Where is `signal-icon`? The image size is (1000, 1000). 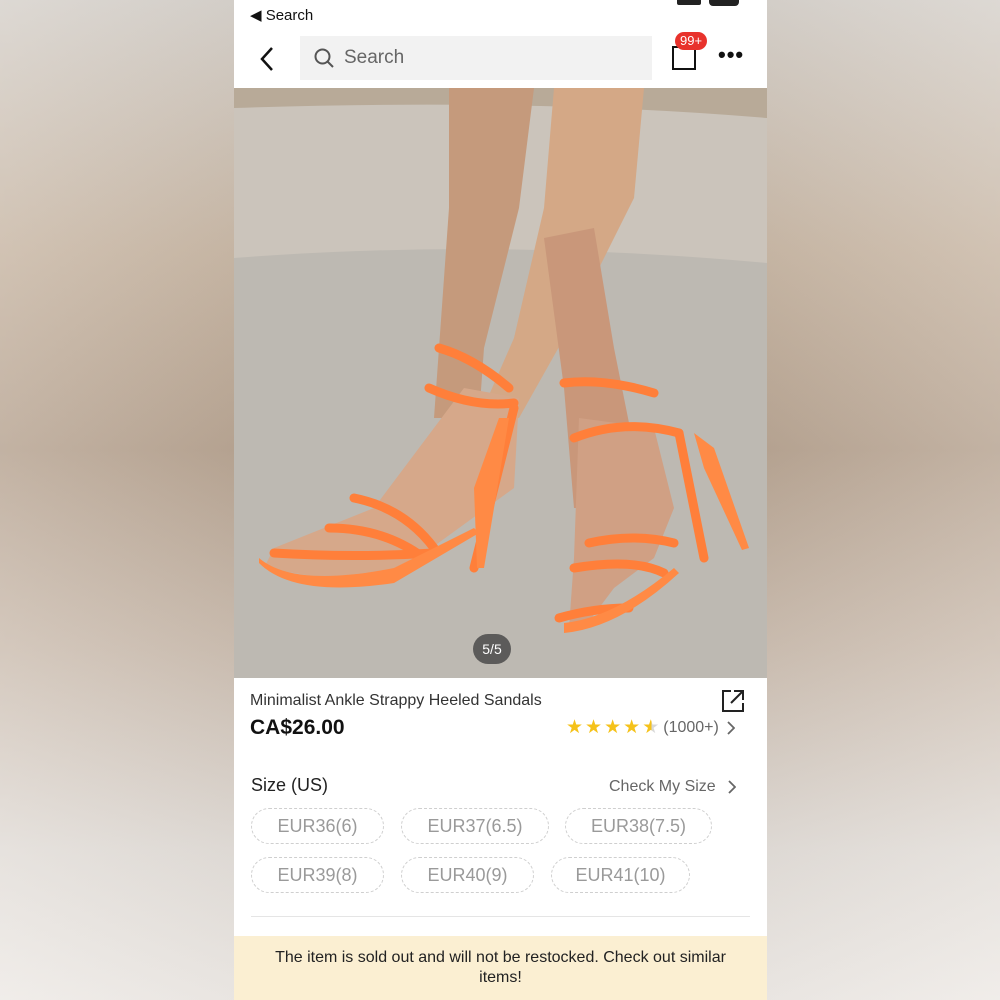
signal-icon is located at coordinates (689, 2).